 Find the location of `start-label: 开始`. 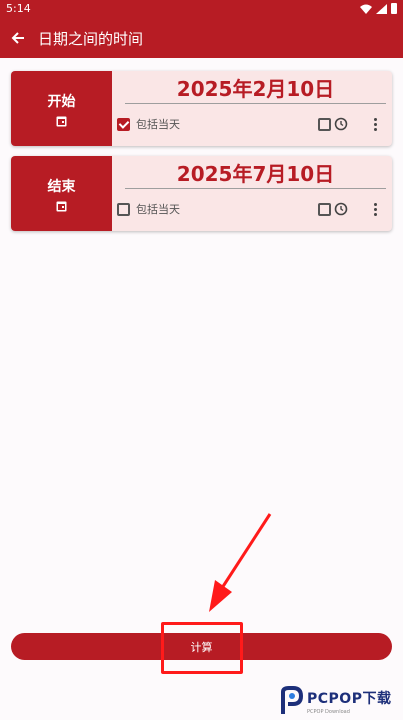

start-label: 开始 is located at coordinates (61, 101).